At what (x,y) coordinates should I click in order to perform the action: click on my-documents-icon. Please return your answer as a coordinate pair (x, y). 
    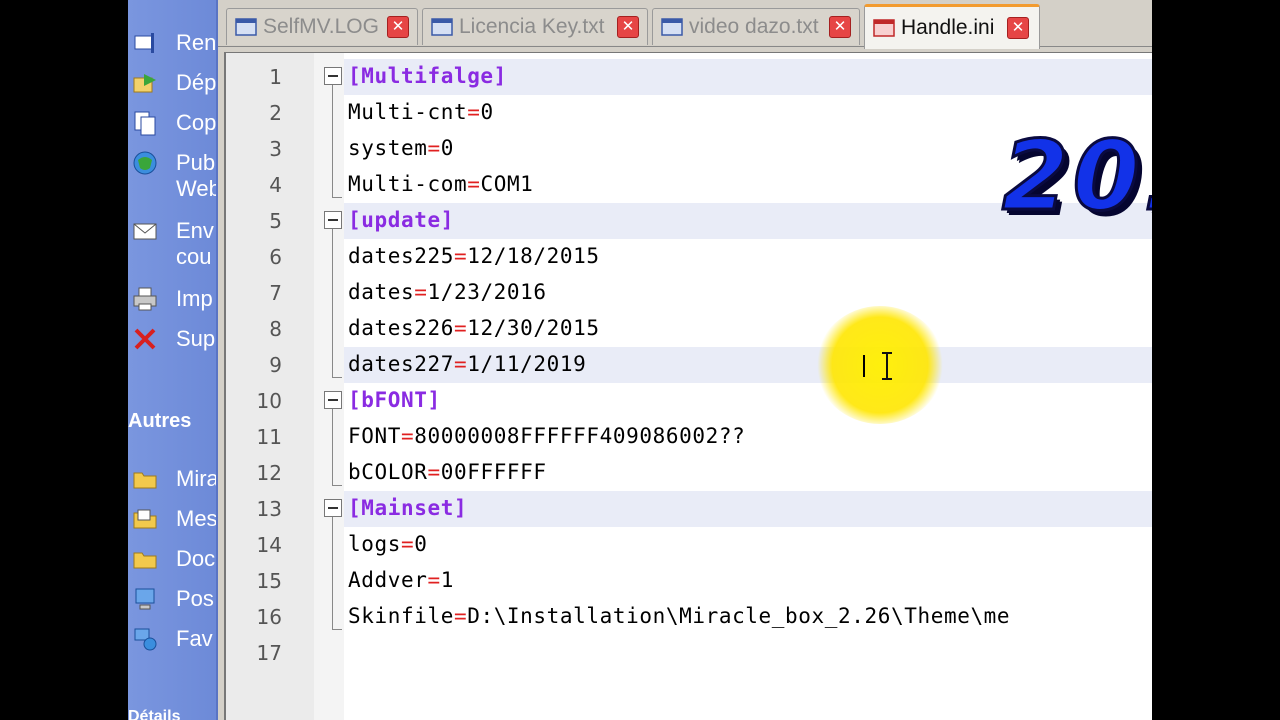
    Looking at the image, I should click on (145, 519).